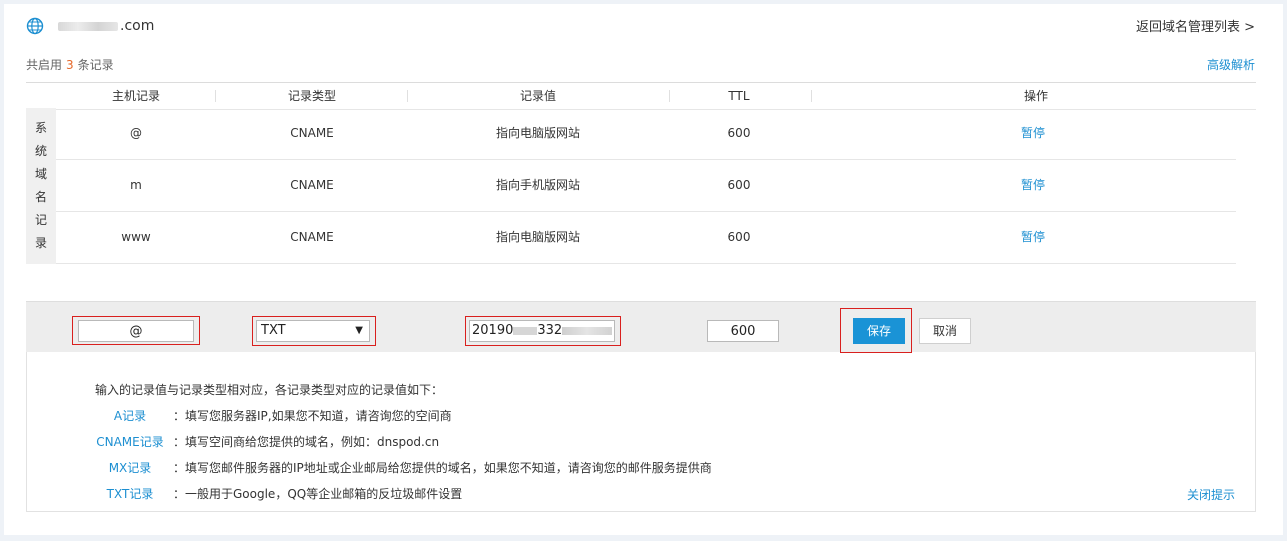 The width and height of the screenshot is (1287, 541). I want to click on column-header-action: 操作, so click(1035, 96).